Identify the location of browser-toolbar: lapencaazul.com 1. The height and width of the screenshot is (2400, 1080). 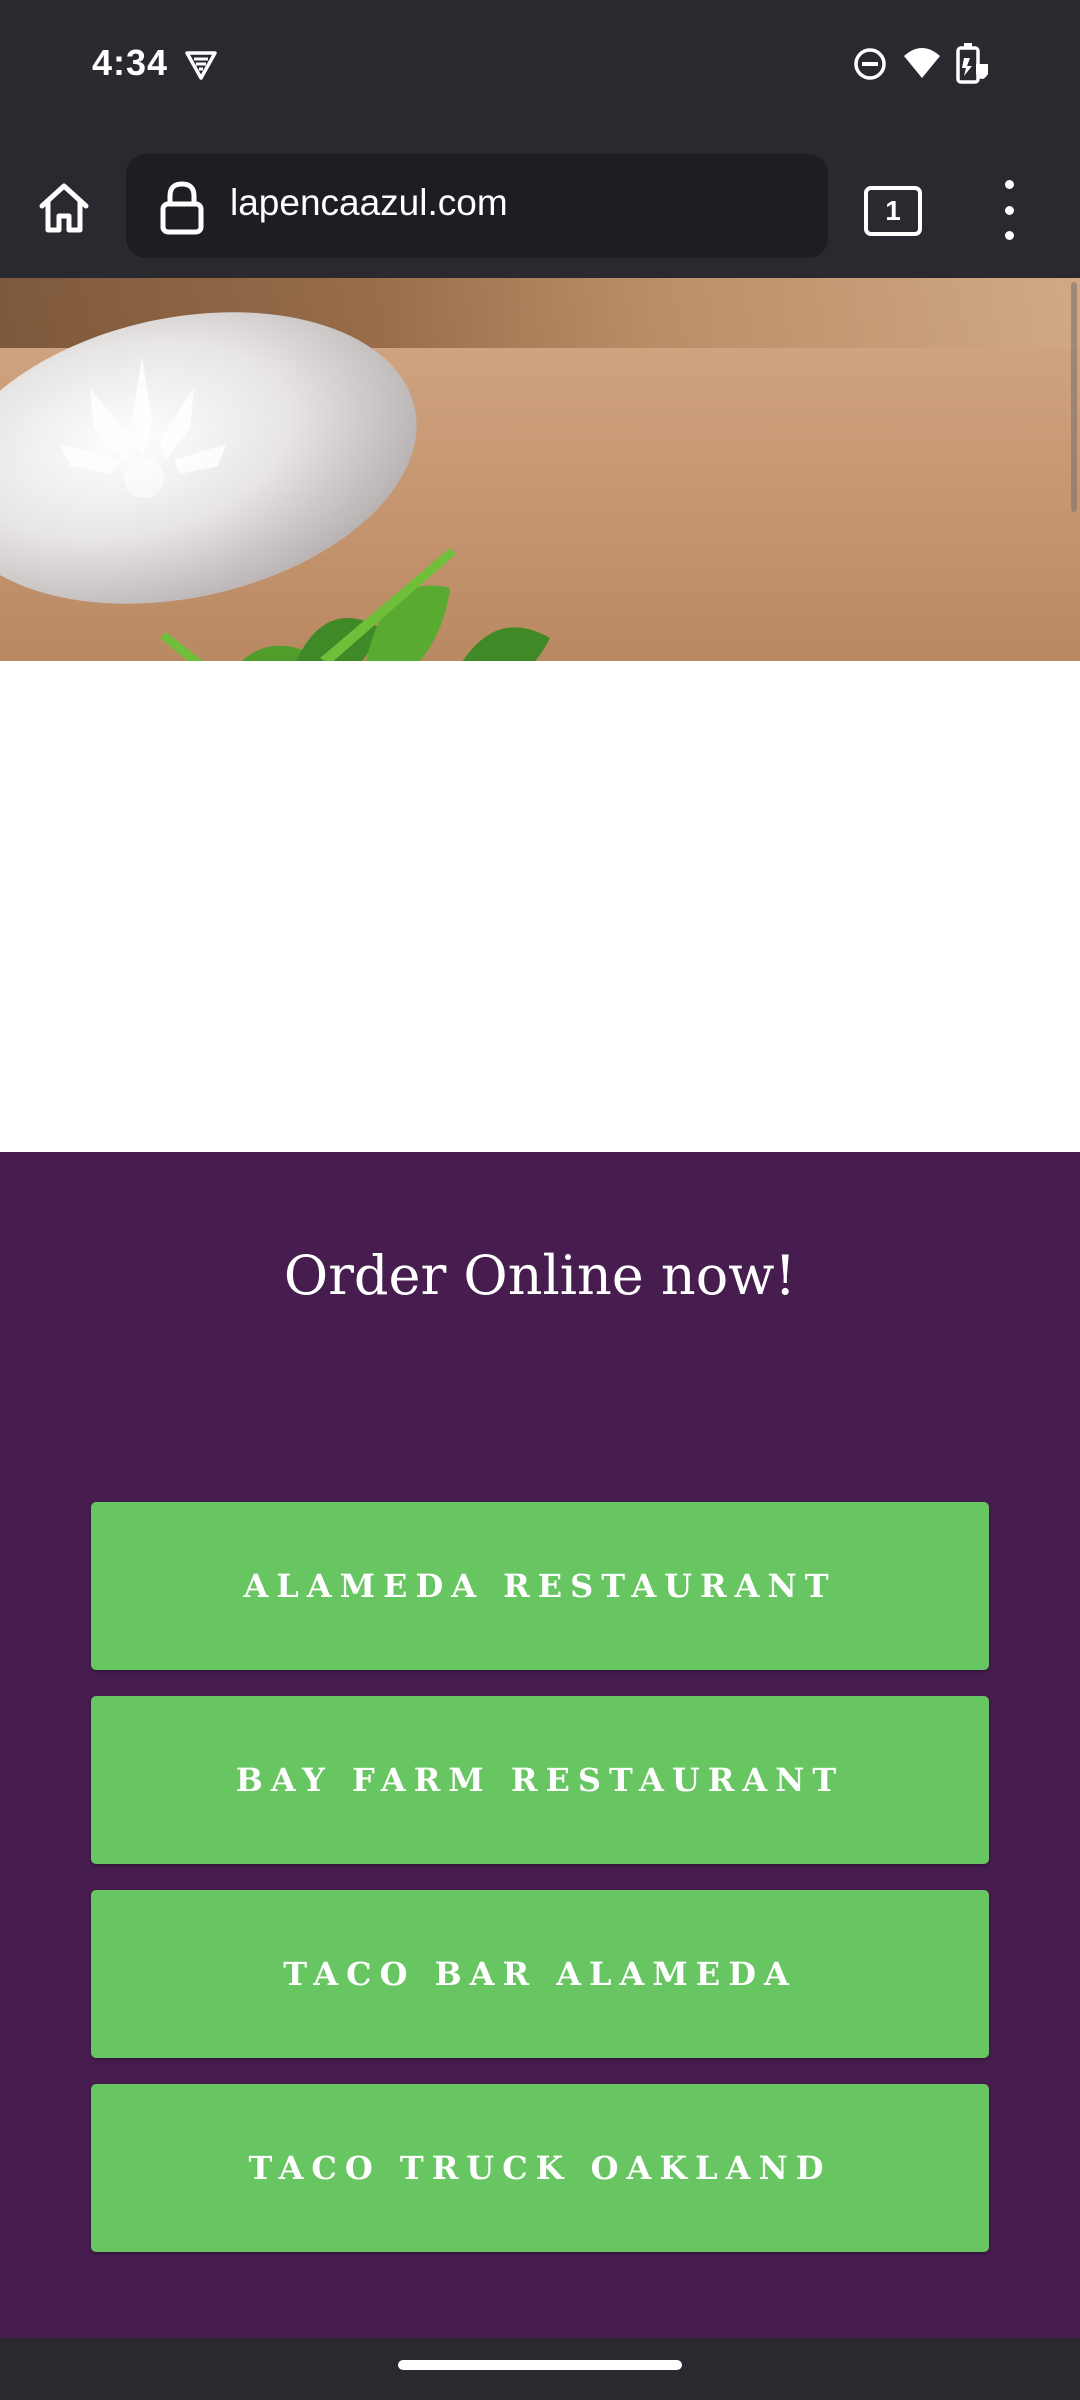
(540, 208).